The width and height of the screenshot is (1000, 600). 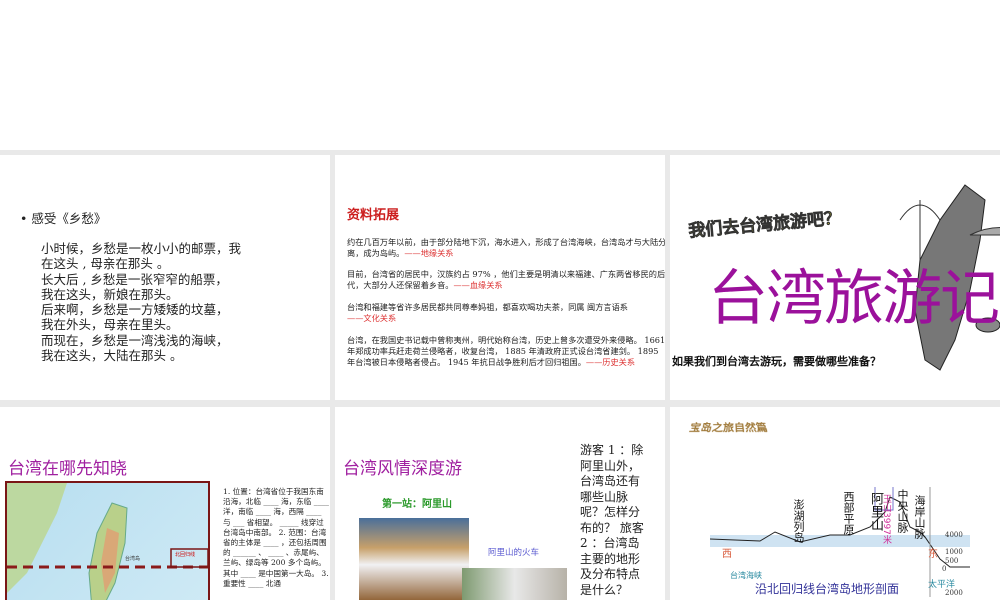 What do you see at coordinates (110, 294) in the screenshot?
I see `poem-line: 我在这头，新娘在那头。` at bounding box center [110, 294].